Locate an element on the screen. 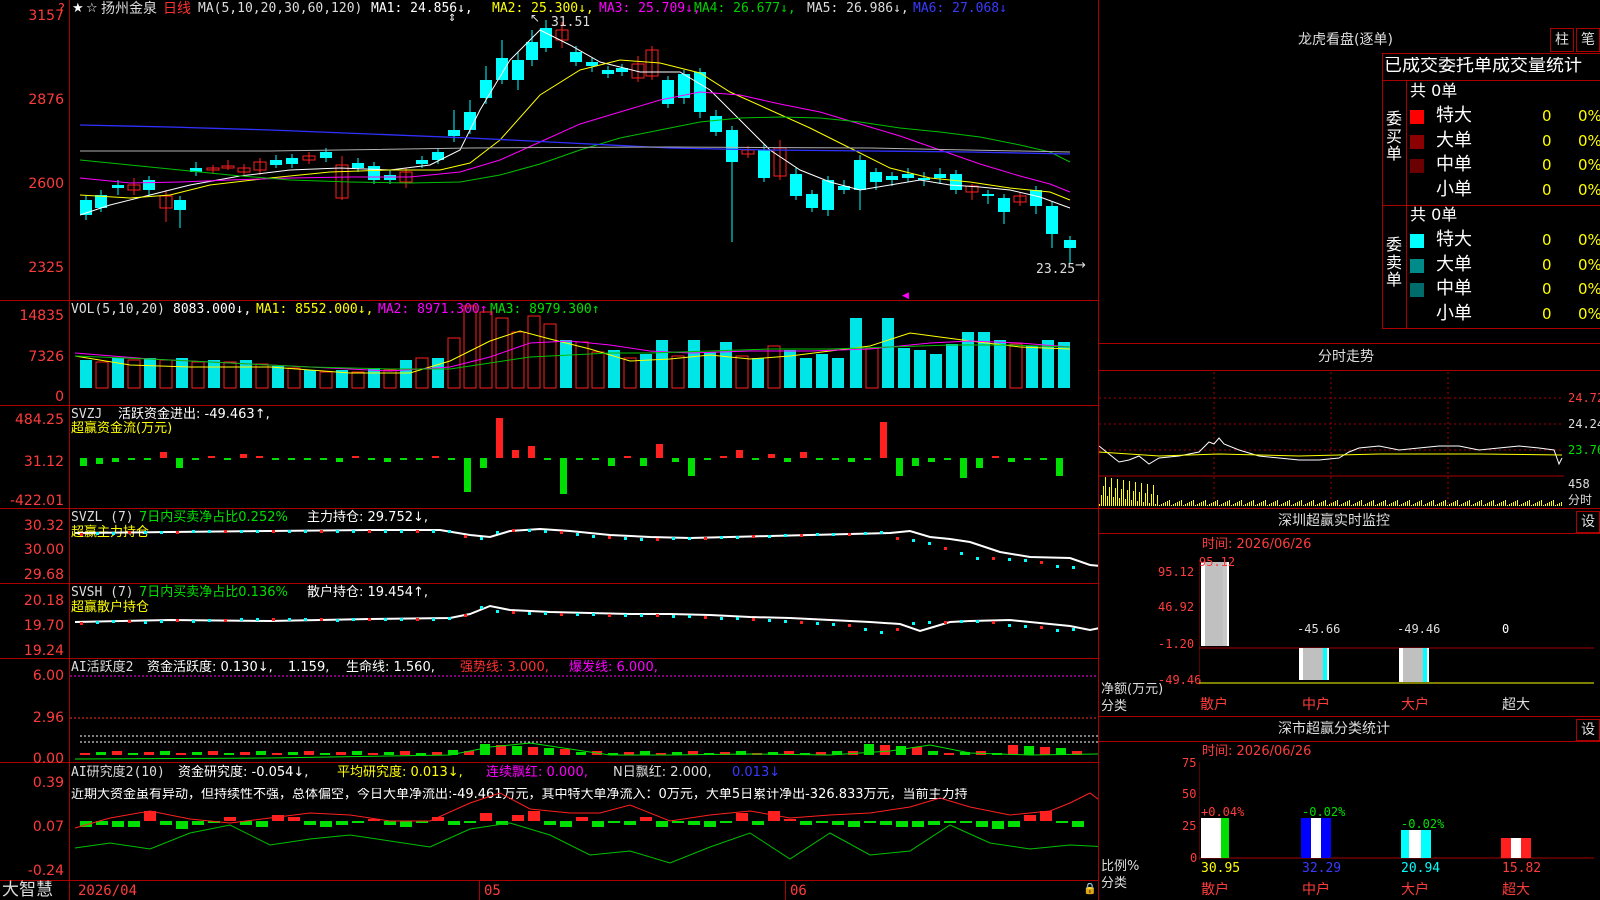 Image resolution: width=1600 pixels, height=900 pixels. lock-icon: 🔒 is located at coordinates (1090, 888).